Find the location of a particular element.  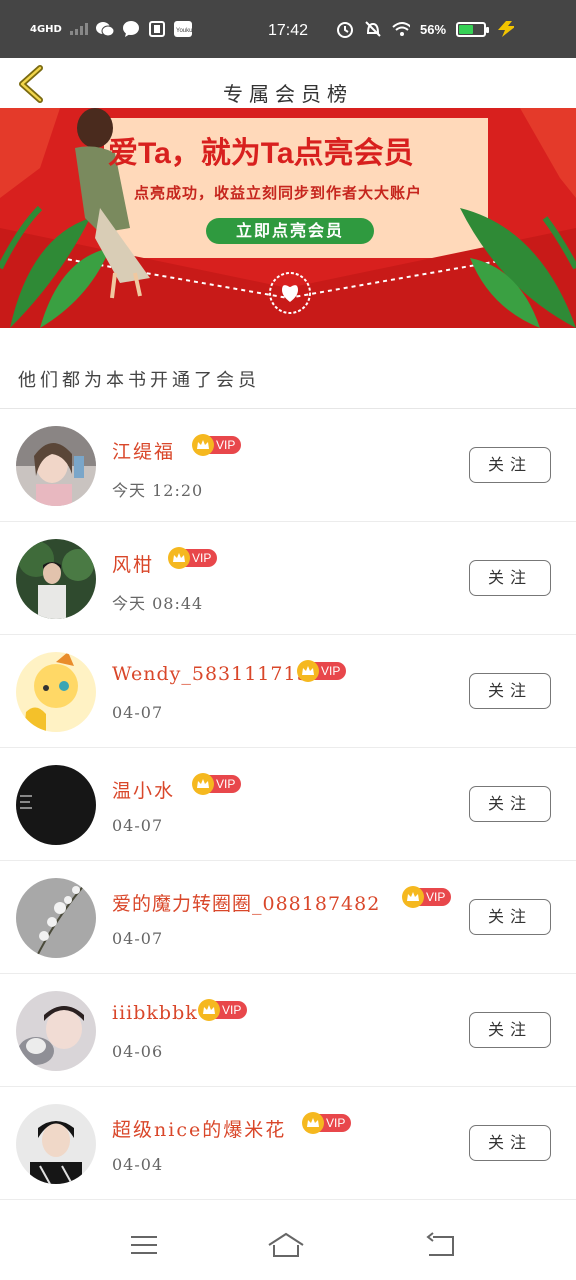

member-name: Wendy_583111715 is located at coordinates (211, 674).